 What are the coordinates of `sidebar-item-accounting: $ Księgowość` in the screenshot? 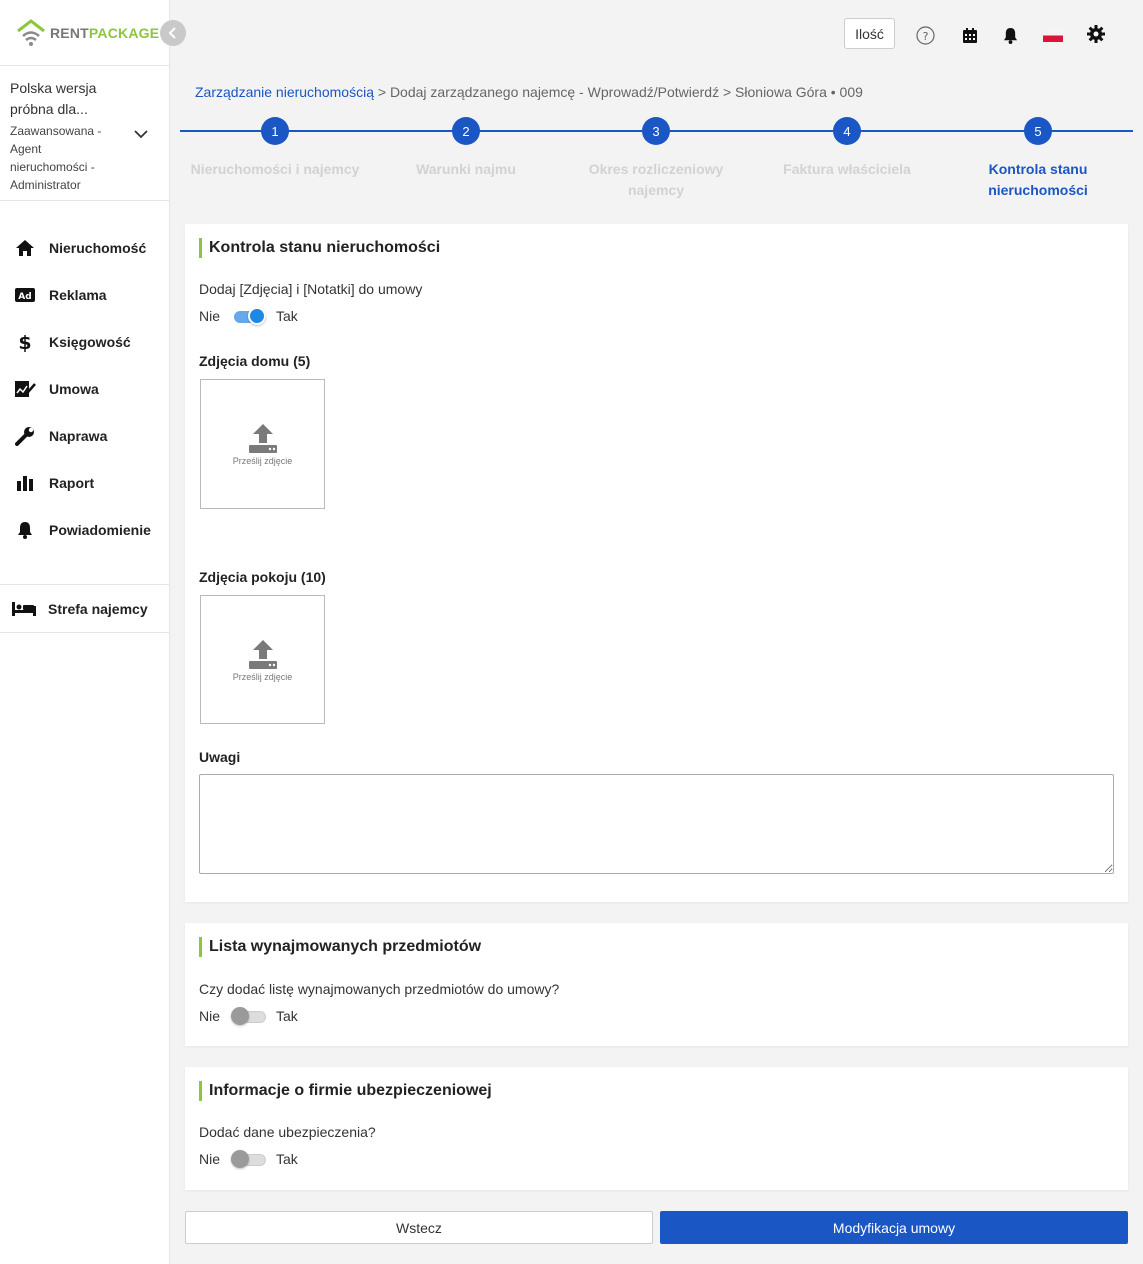 It's located at (85, 341).